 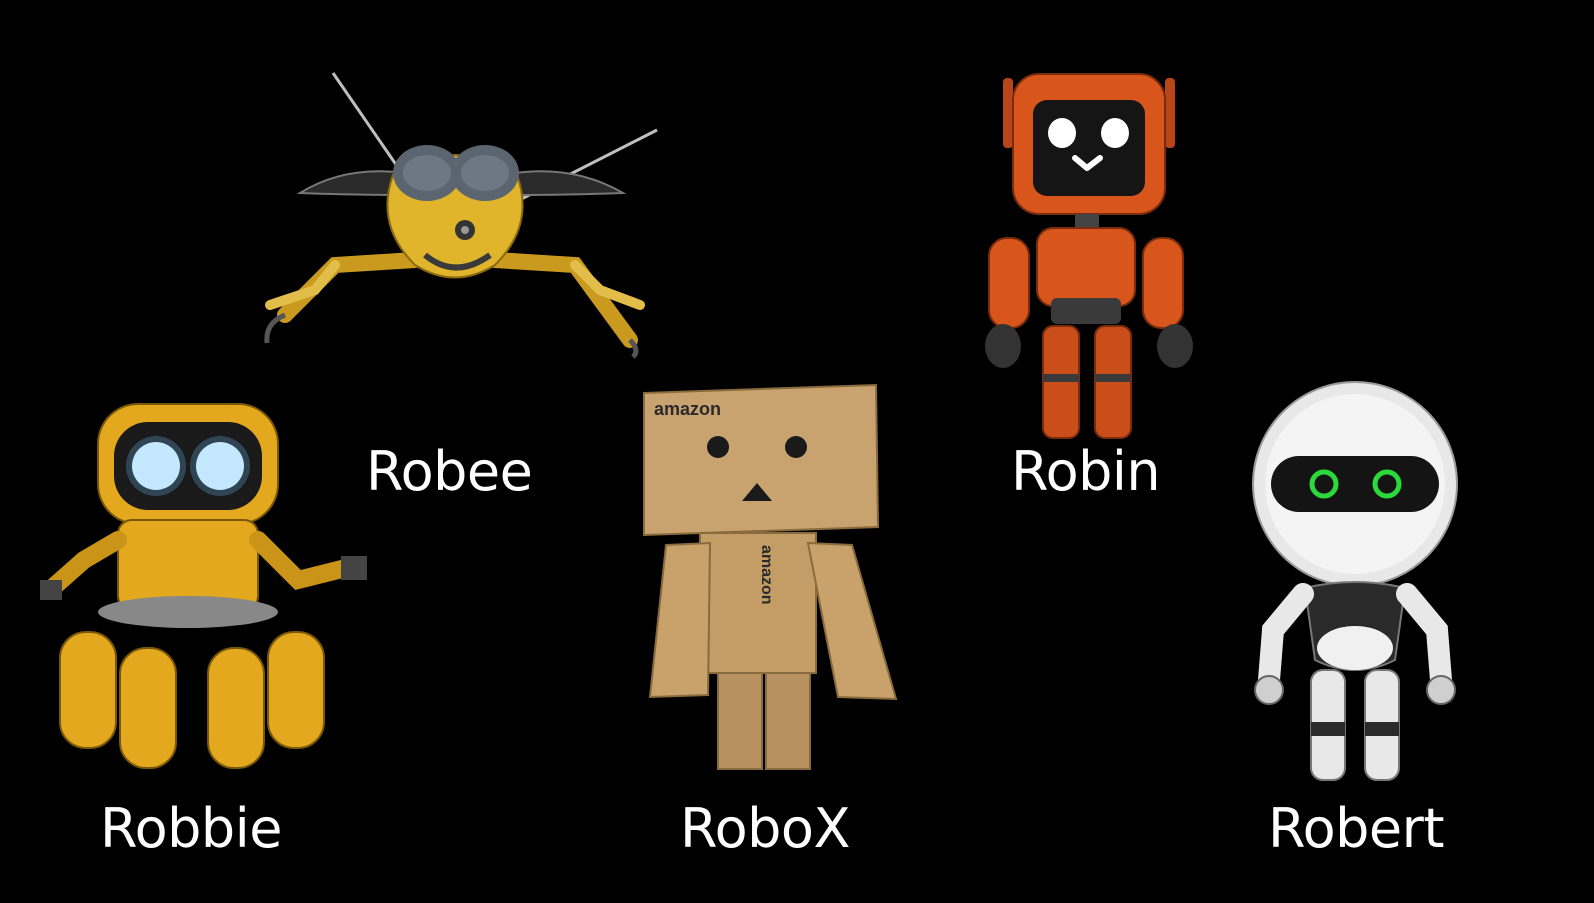 I want to click on robbie-label: Robbie, so click(x=191, y=828).